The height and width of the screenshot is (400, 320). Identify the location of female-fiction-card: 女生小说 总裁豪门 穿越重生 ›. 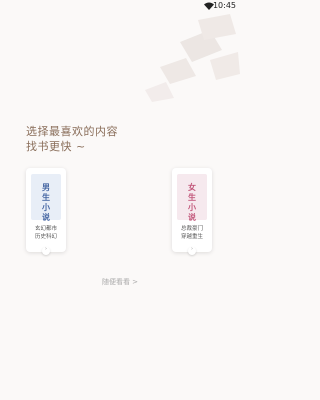
(192, 211).